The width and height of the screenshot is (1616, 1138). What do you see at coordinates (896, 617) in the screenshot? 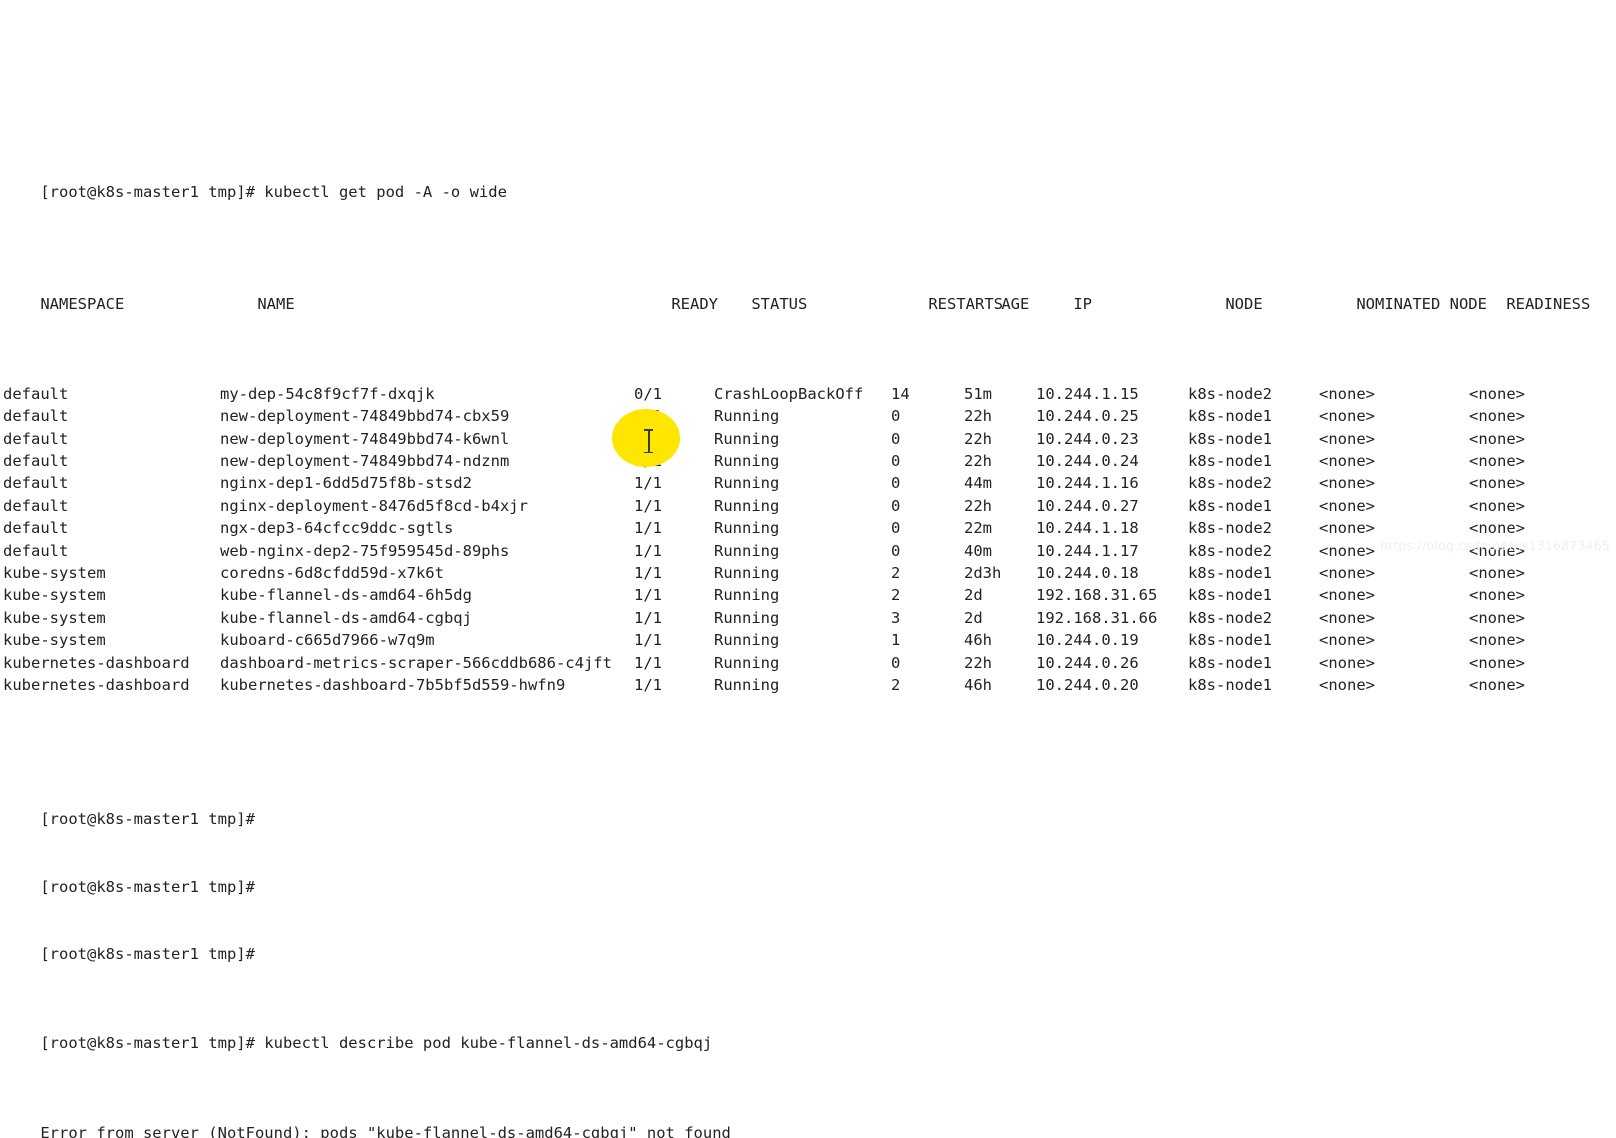
I see `cell-restarts: 3` at bounding box center [896, 617].